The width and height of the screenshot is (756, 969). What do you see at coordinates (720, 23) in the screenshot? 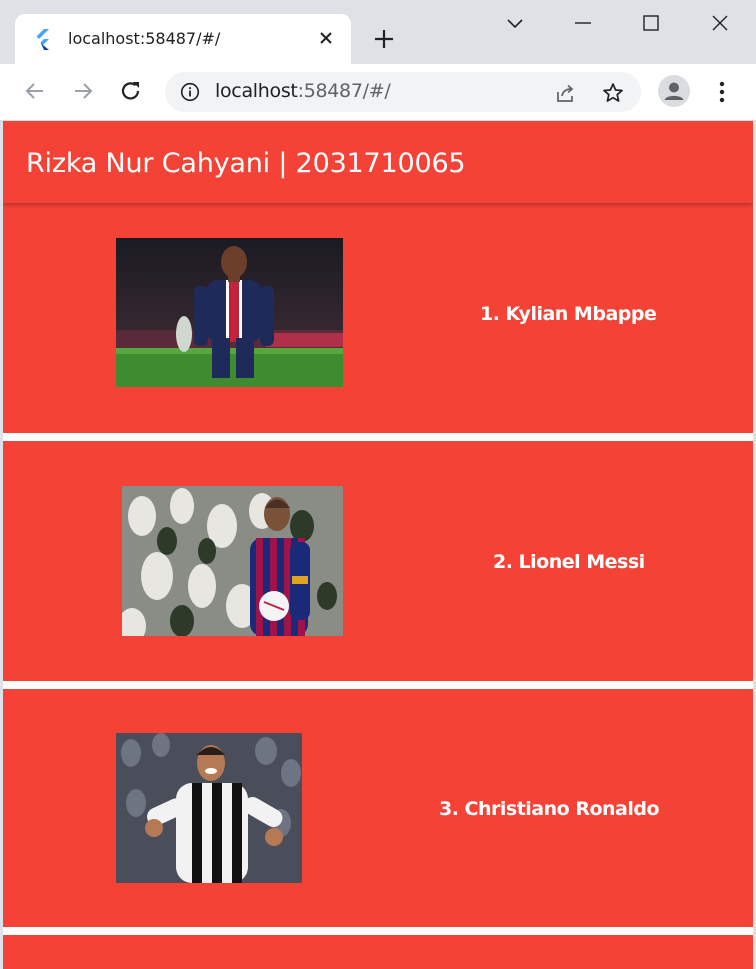
I see `close-window-icon` at bounding box center [720, 23].